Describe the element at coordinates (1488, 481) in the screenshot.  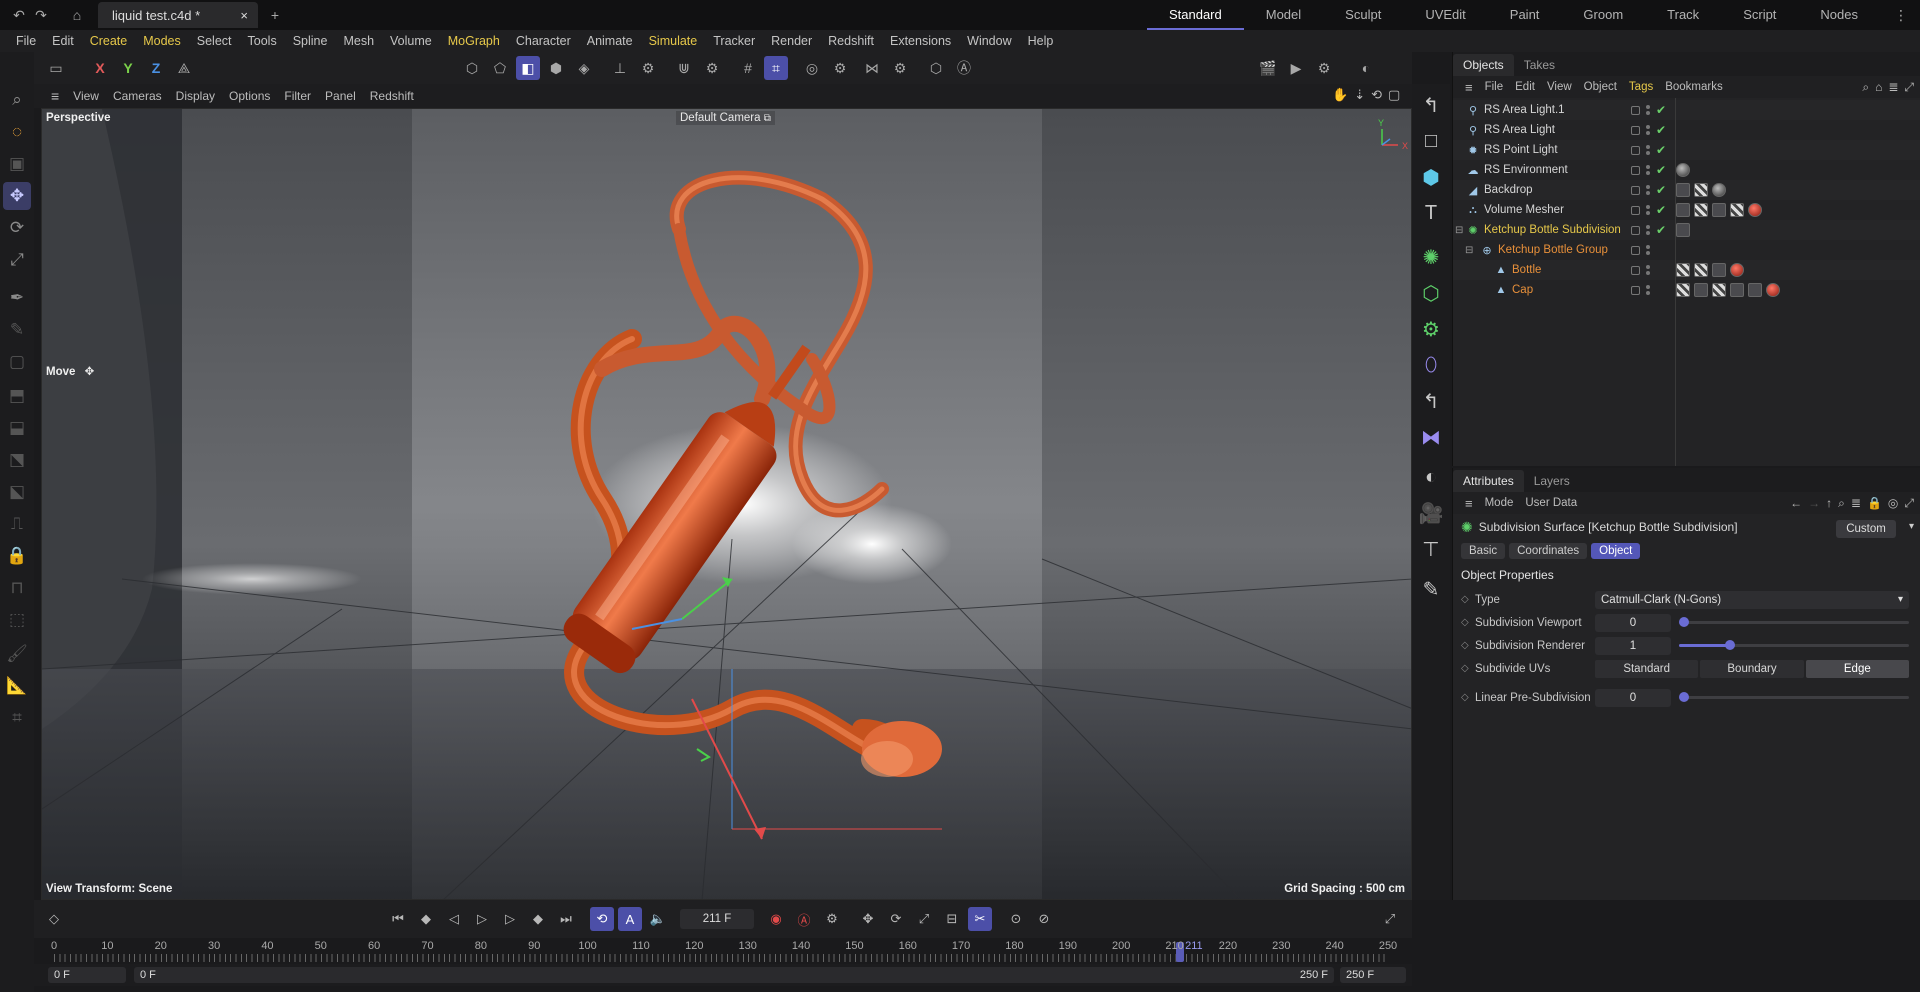
I see `tab-attributes: Attributes` at that location.